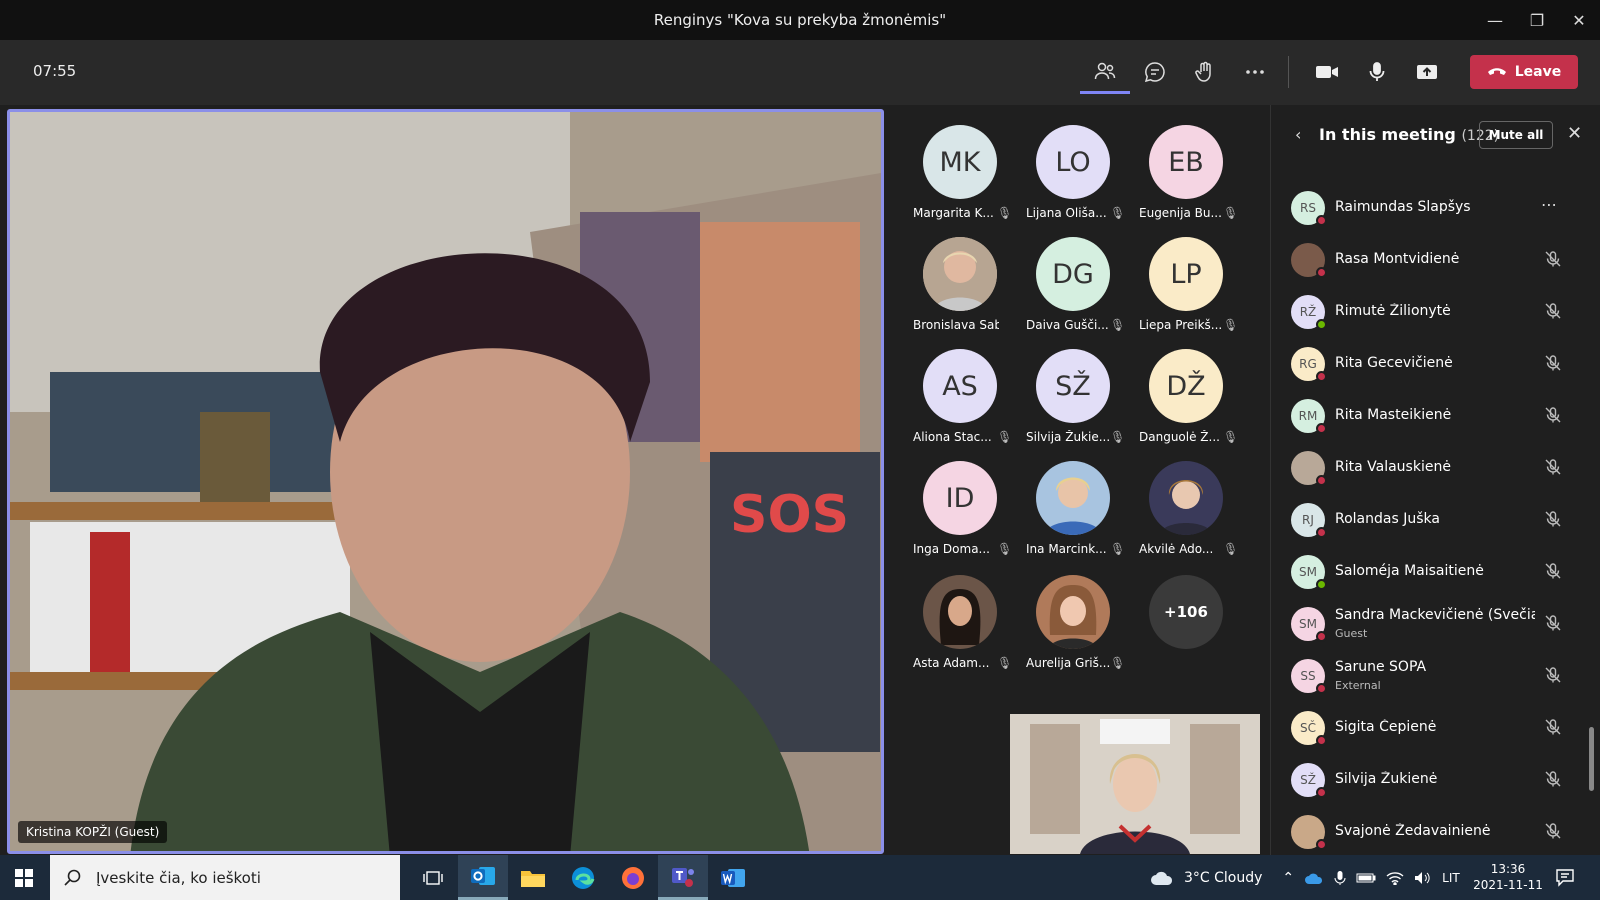 The image size is (1600, 900). I want to click on edge-app, so click(583, 877).